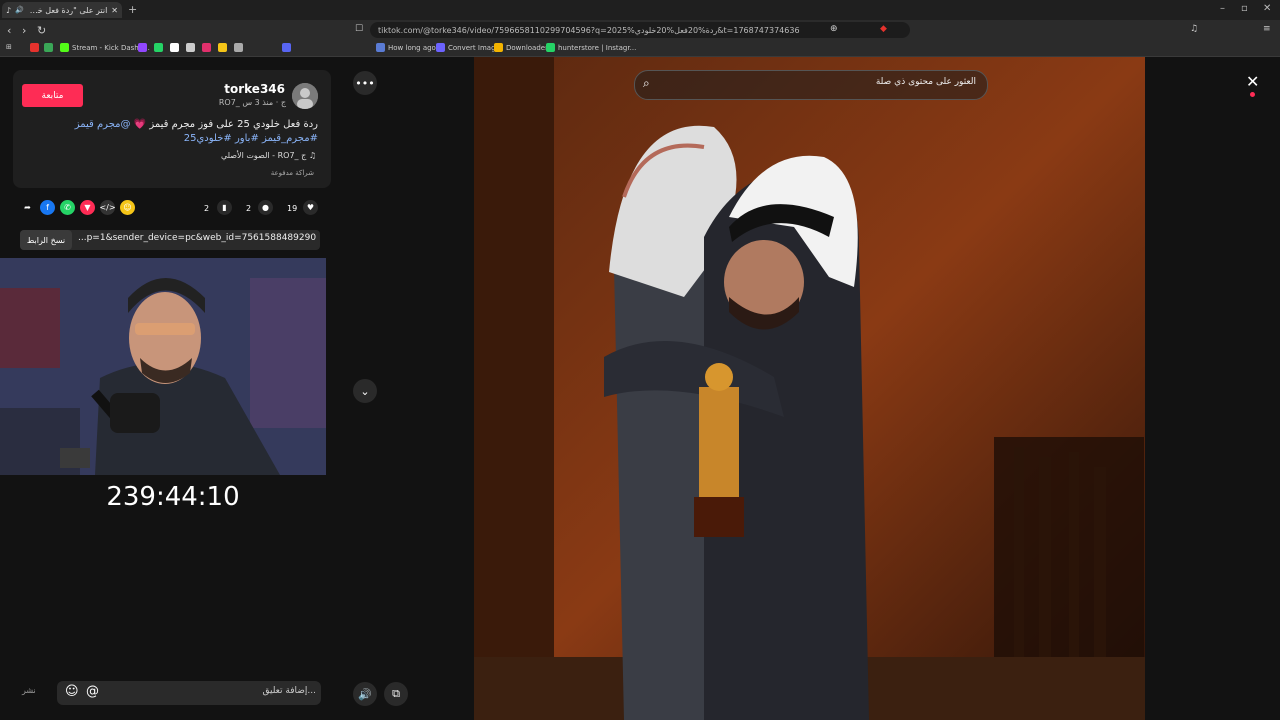 The image size is (1280, 720). Describe the element at coordinates (359, 29) in the screenshot. I see `bookmark-icon: ☐` at that location.